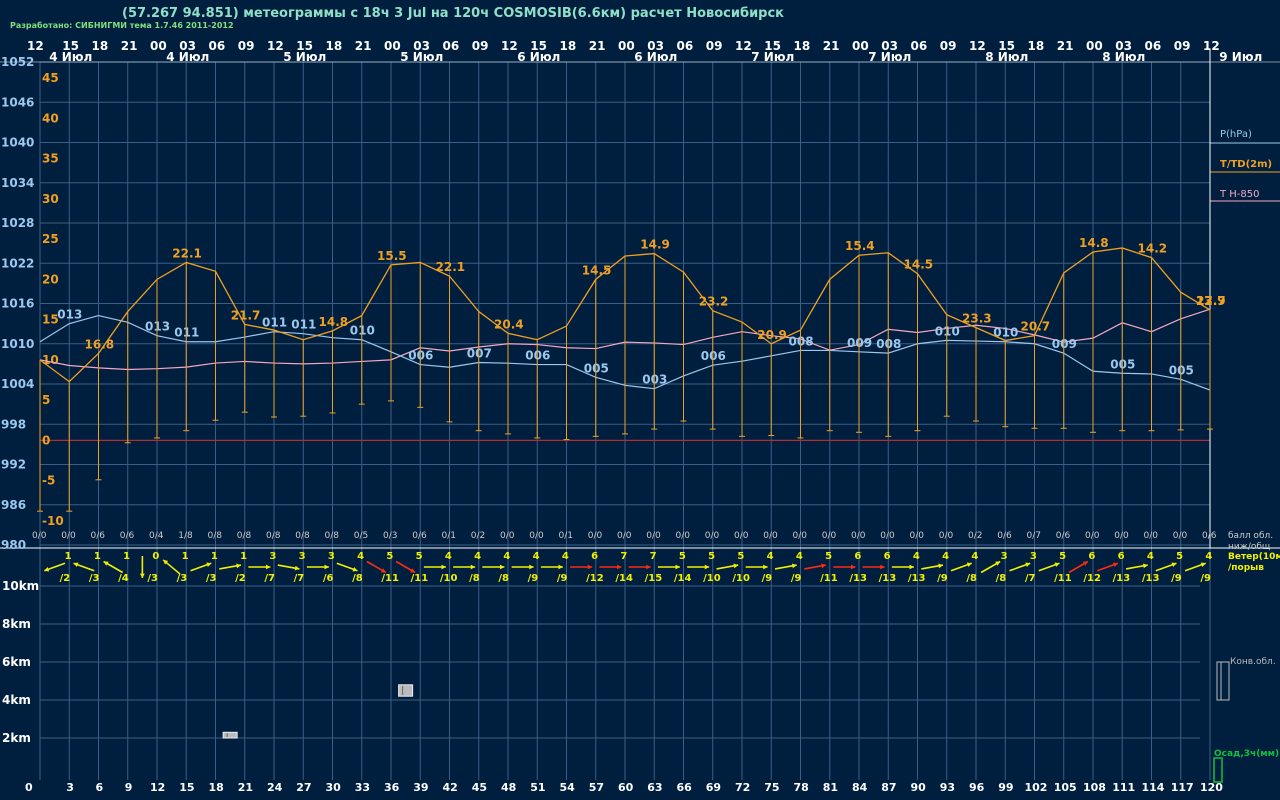 The width and height of the screenshot is (1280, 800). What do you see at coordinates (70, 787) in the screenshot?
I see `bottom-hour-label: 3` at bounding box center [70, 787].